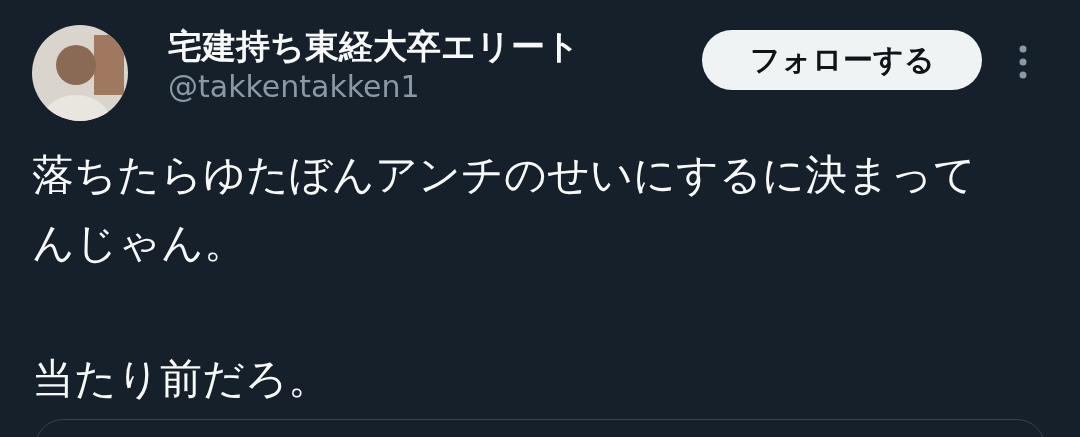 Image resolution: width=1080 pixels, height=437 pixels. I want to click on follow-button: フォローする, so click(842, 60).